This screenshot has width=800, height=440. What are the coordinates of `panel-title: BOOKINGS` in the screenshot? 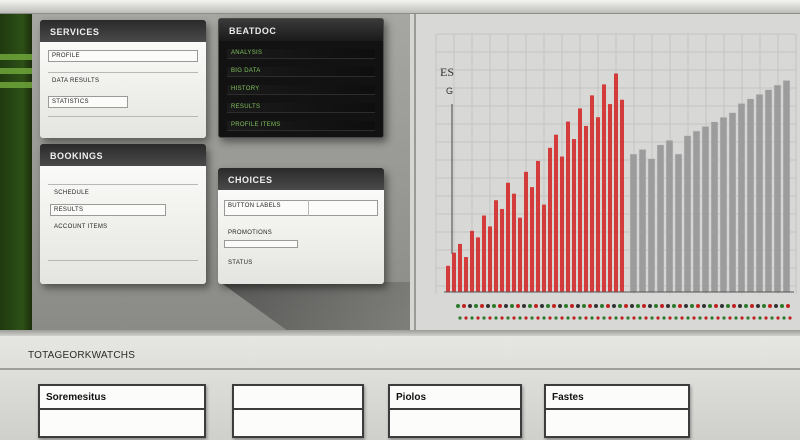 It's located at (123, 155).